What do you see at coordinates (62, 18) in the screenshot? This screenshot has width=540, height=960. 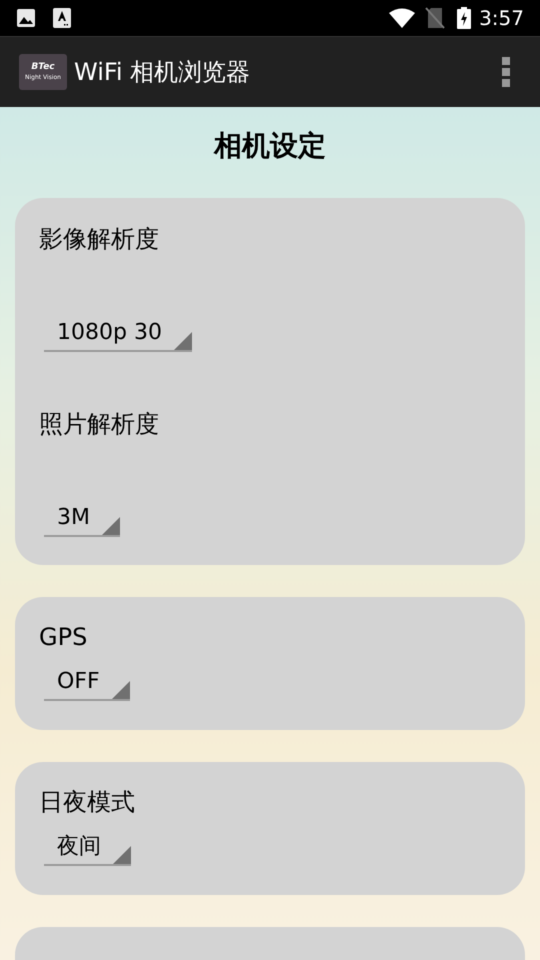 I see `font-icon` at bounding box center [62, 18].